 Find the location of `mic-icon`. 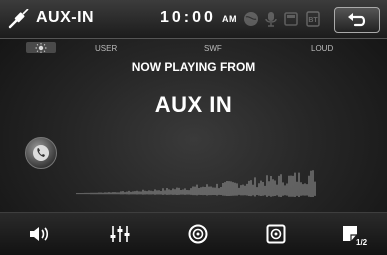

mic-icon is located at coordinates (271, 19).